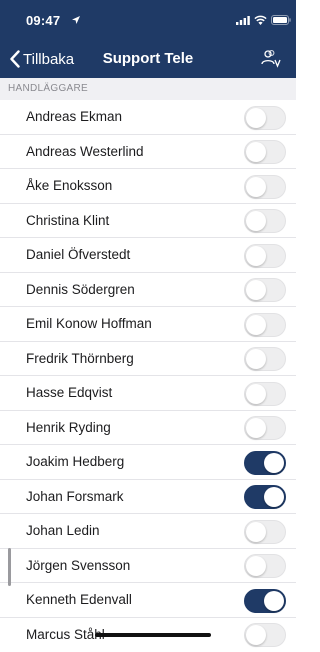  Describe the element at coordinates (148, 359) in the screenshot. I see `list-item: Fredrik Thörnberg` at that location.